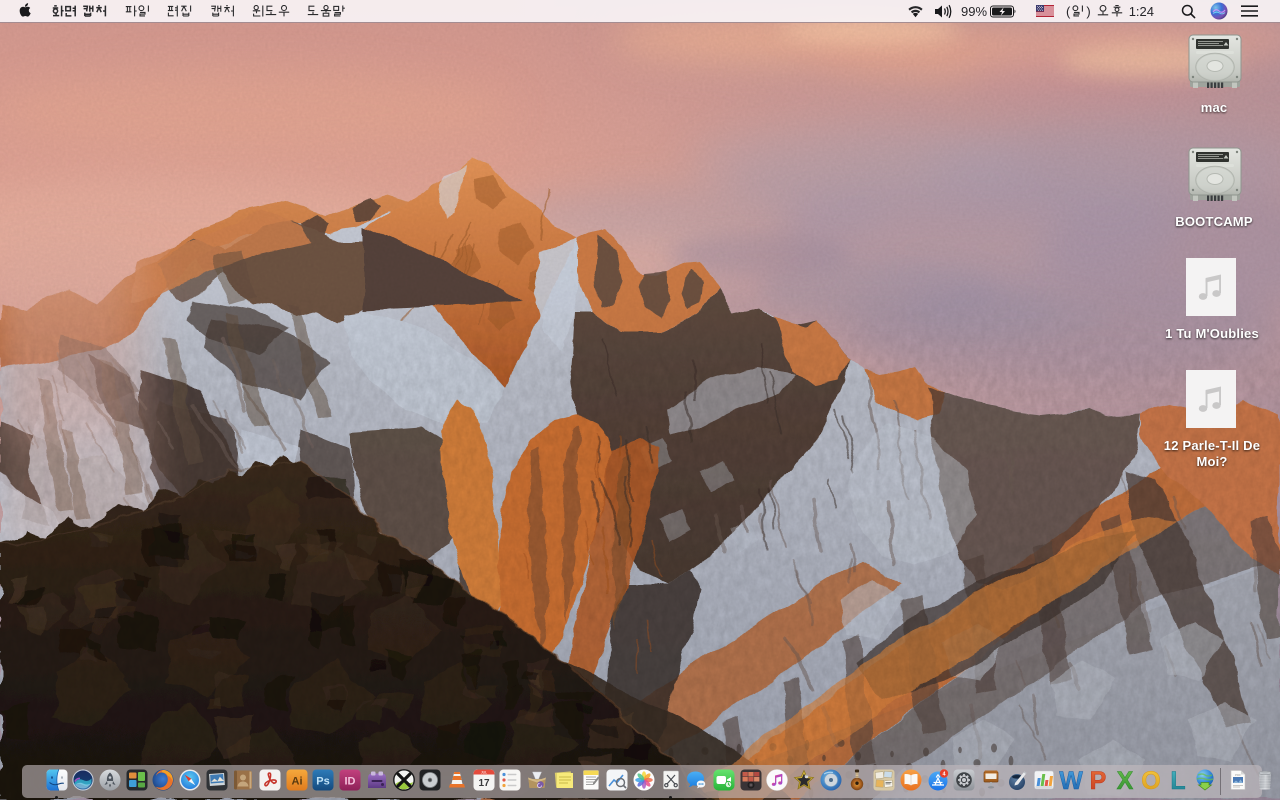 The height and width of the screenshot is (805, 1280). Describe the element at coordinates (484, 773) in the screenshot. I see `svg-text: JUL` at that location.